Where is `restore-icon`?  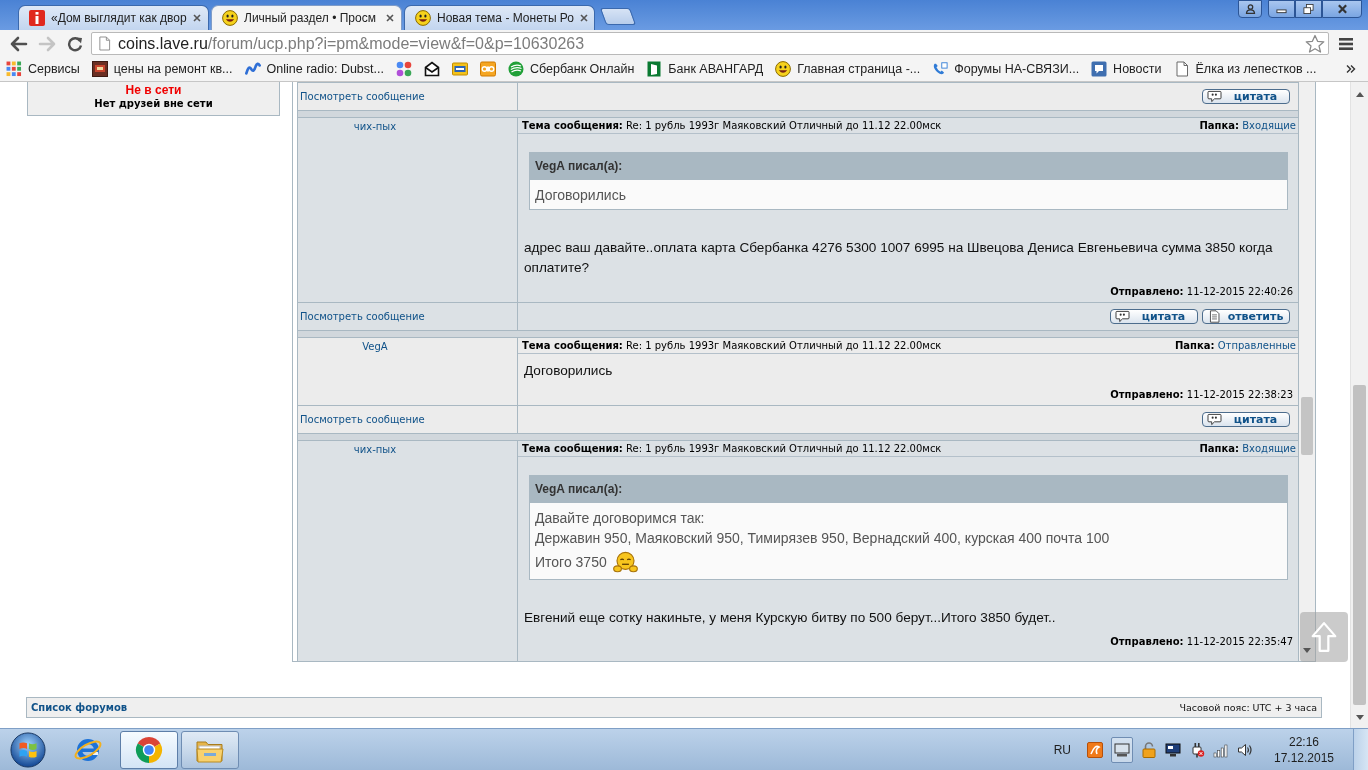
restore-icon is located at coordinates (1308, 9).